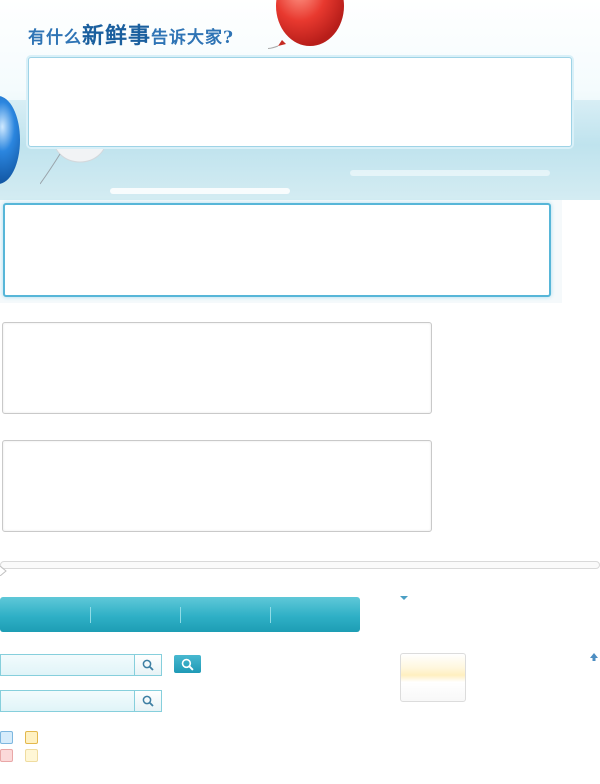 This screenshot has height=784, width=600. Describe the element at coordinates (192, 38) in the screenshot. I see `title-suffix: 告诉大家?` at that location.